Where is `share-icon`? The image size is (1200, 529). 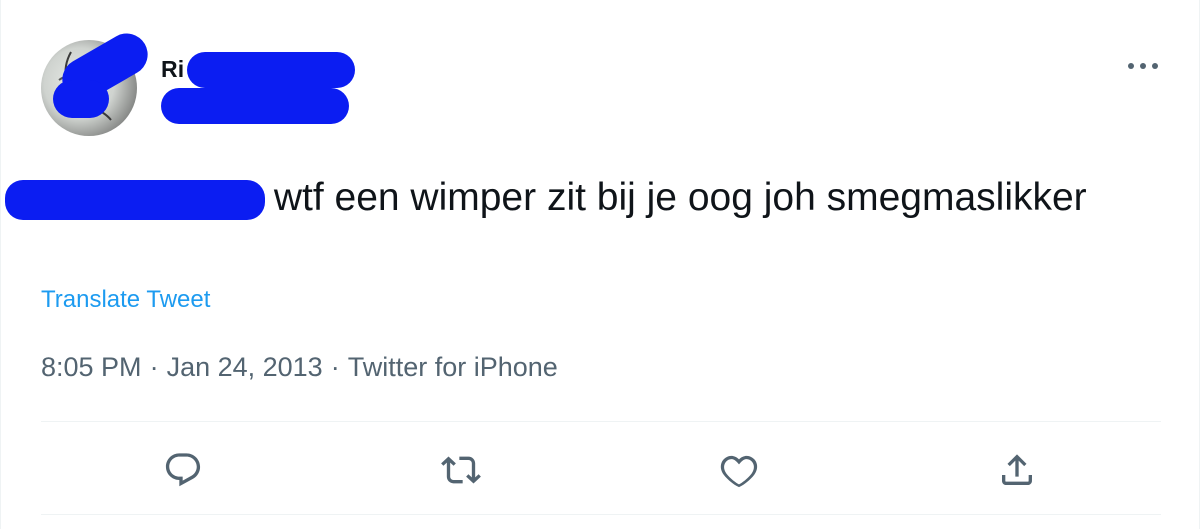 share-icon is located at coordinates (1017, 469).